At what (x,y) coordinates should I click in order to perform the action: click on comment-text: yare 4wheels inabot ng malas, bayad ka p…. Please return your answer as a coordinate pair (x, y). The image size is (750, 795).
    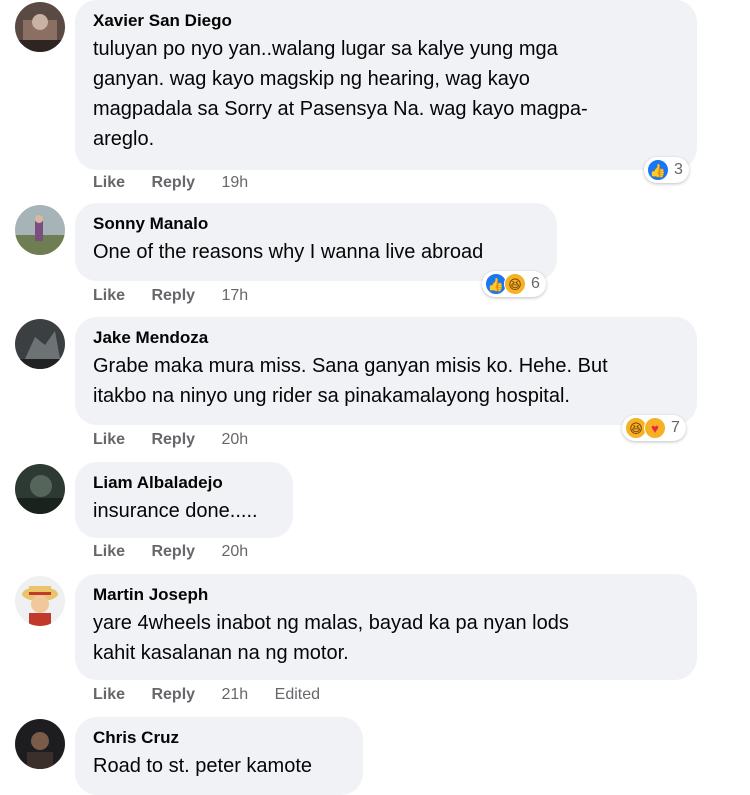
    Looking at the image, I should click on (331, 638).